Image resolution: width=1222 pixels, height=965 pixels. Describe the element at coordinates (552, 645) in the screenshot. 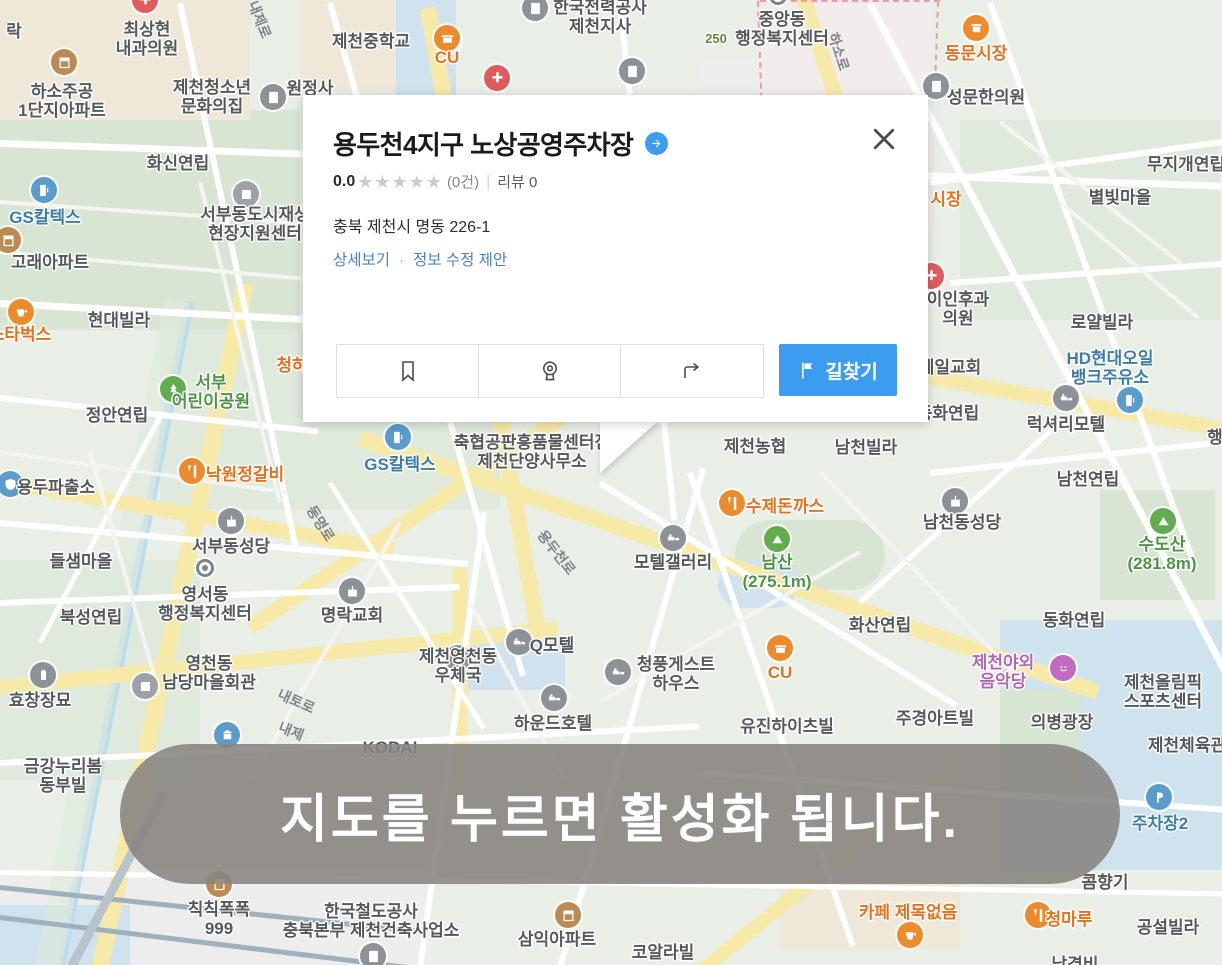

I see `map-label: Q모텔` at that location.